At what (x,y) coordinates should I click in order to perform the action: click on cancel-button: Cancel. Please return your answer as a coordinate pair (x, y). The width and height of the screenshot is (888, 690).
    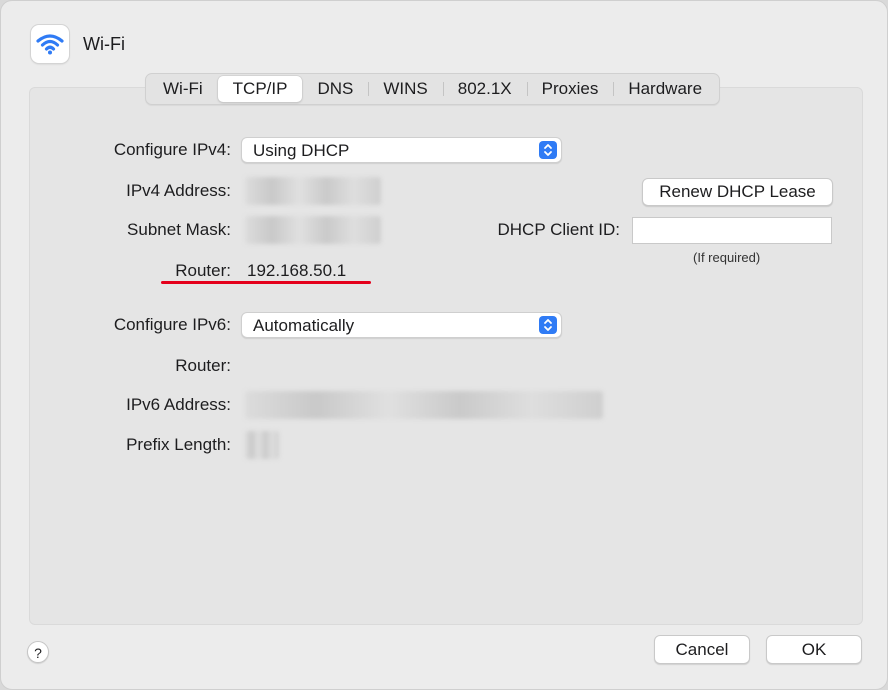
    Looking at the image, I should click on (702, 649).